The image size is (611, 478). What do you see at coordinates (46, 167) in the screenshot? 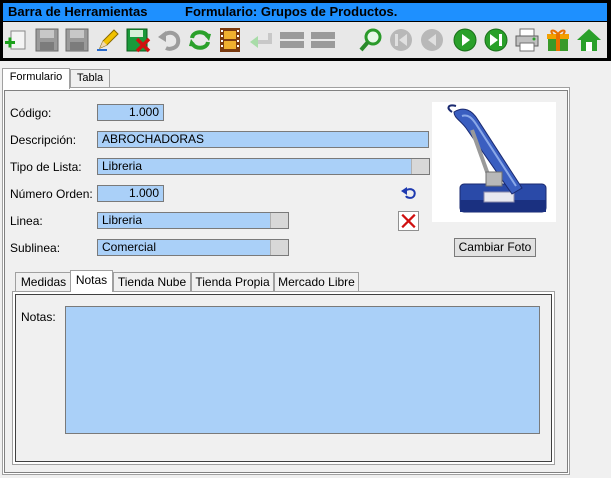
I see `tipo-lista-label: Tipo de Lista:` at bounding box center [46, 167].